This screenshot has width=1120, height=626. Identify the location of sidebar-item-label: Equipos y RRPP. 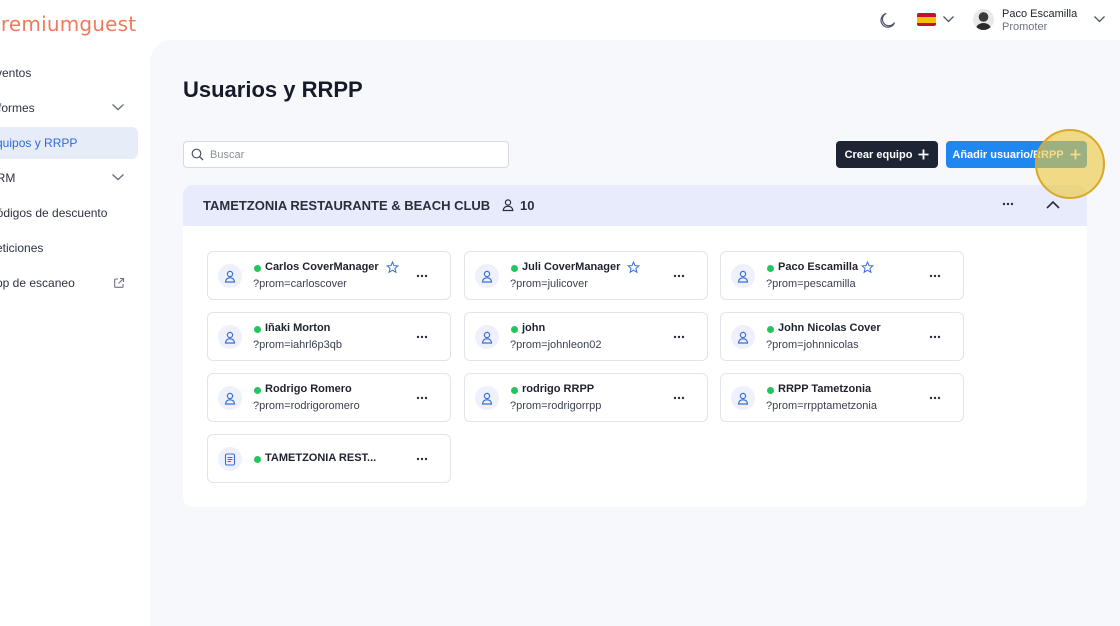
(39, 143).